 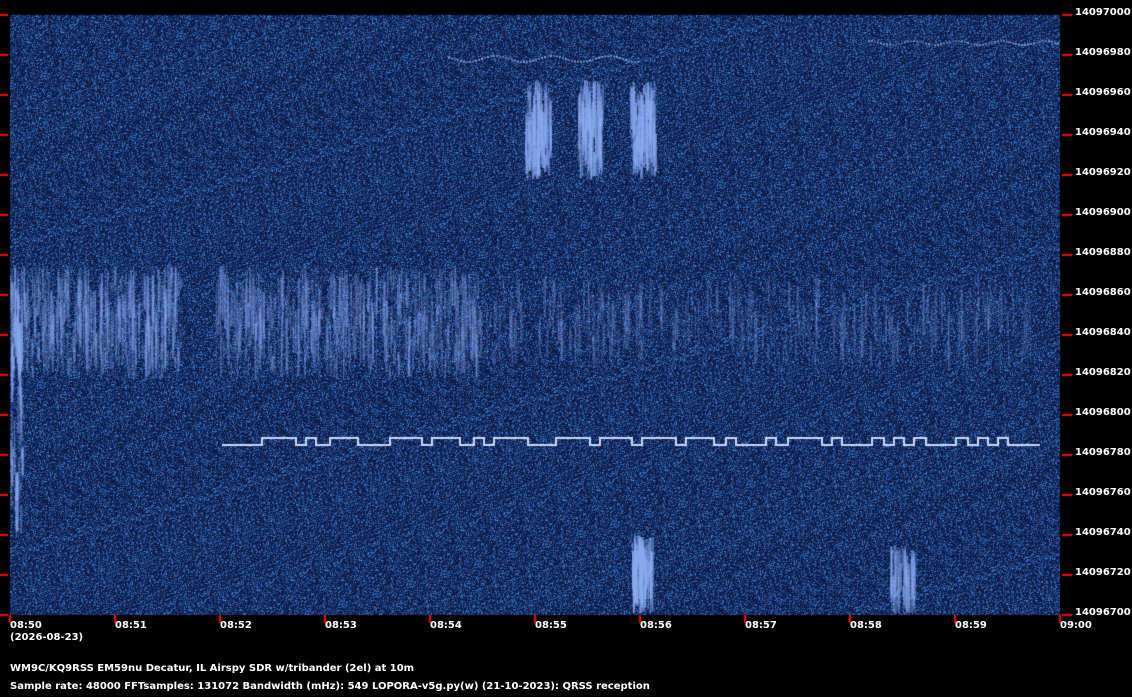 I want to click on freq-tick-label: 14096880, so click(x=1103, y=252).